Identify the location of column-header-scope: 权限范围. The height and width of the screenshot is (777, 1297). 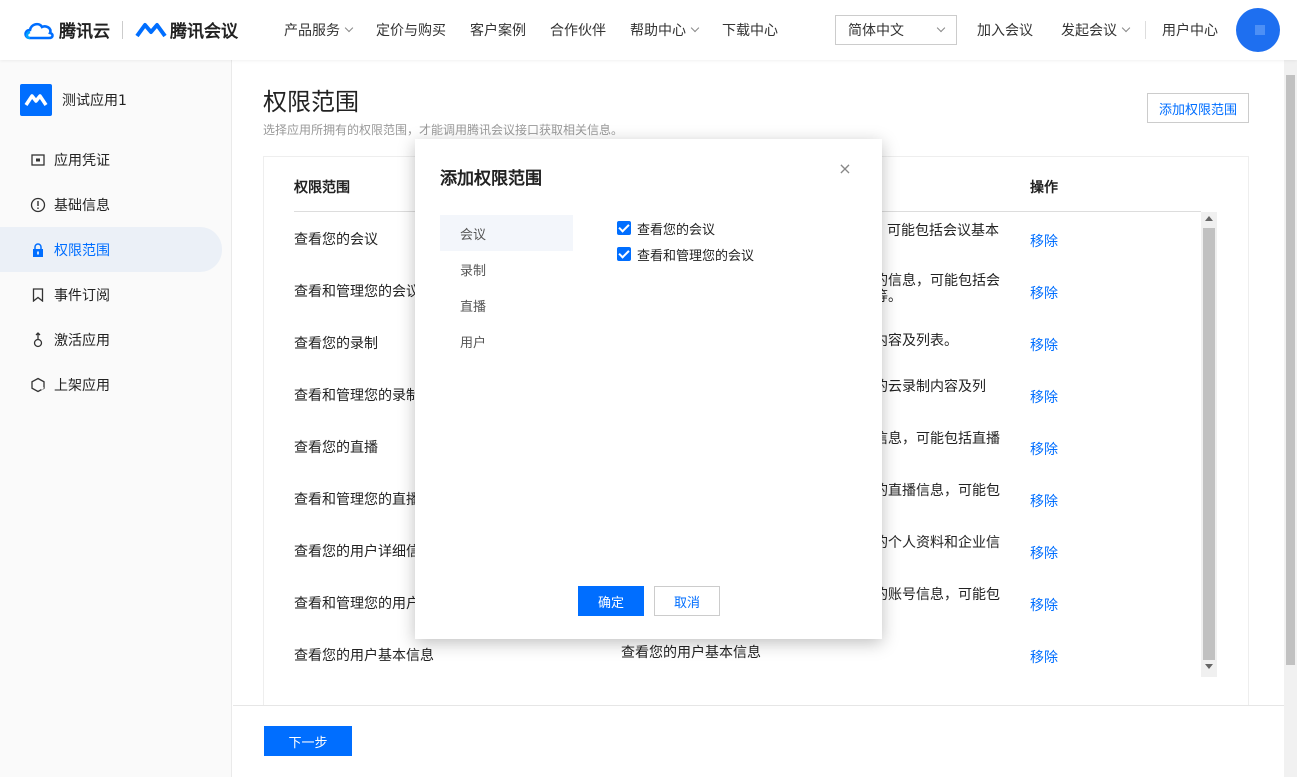
(322, 188).